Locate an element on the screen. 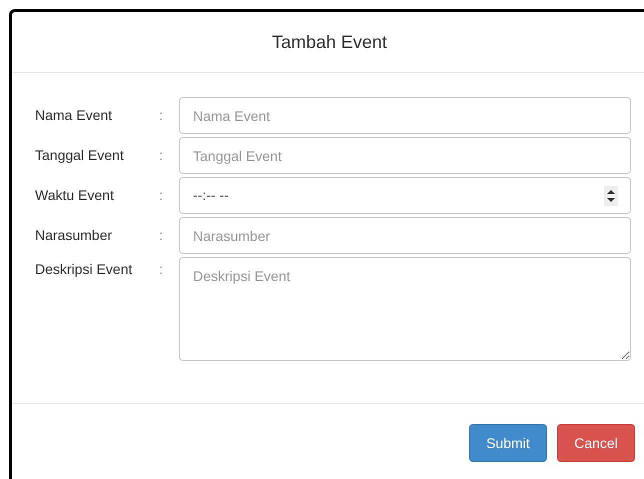 This screenshot has height=479, width=644. text-field: Nama Event is located at coordinates (405, 115).